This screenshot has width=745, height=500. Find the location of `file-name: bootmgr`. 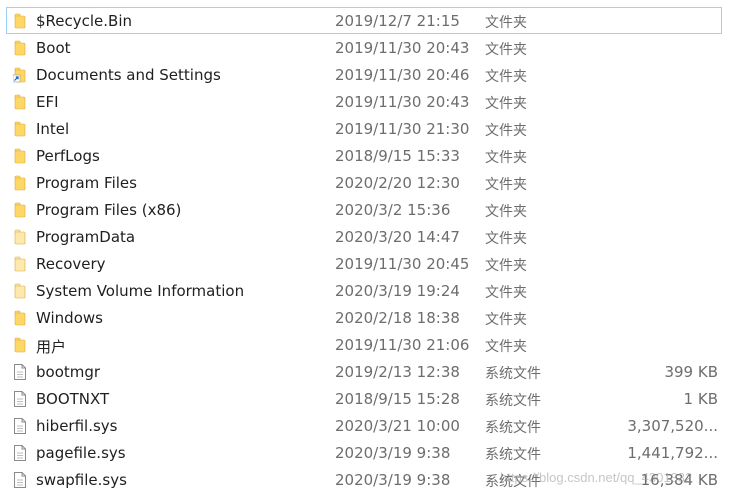

file-name: bootmgr is located at coordinates (68, 372).